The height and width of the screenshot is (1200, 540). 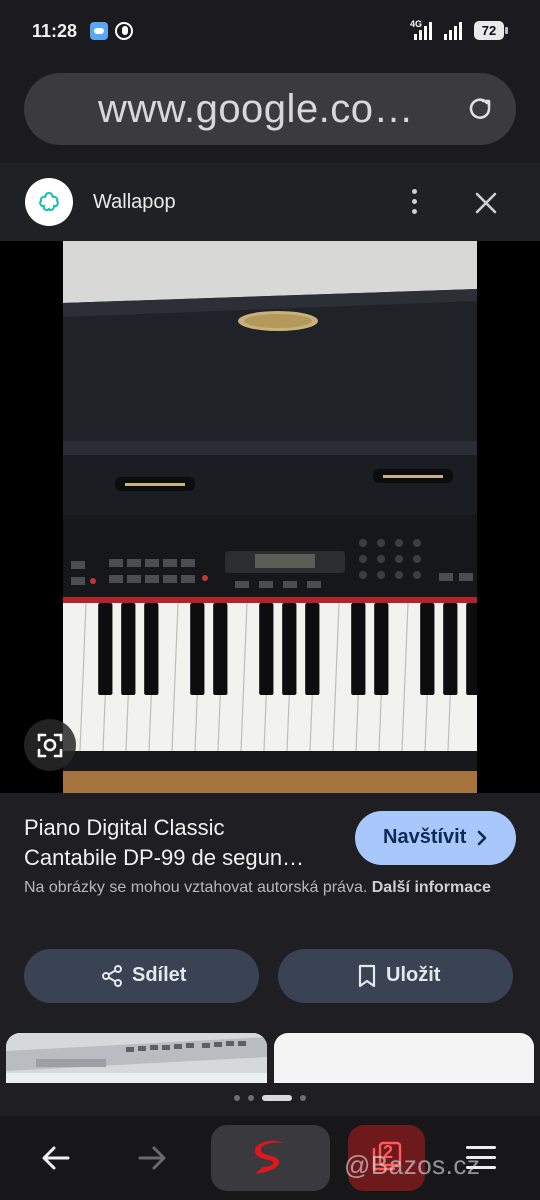 I want to click on wifi-signal-icon, so click(x=453, y=31).